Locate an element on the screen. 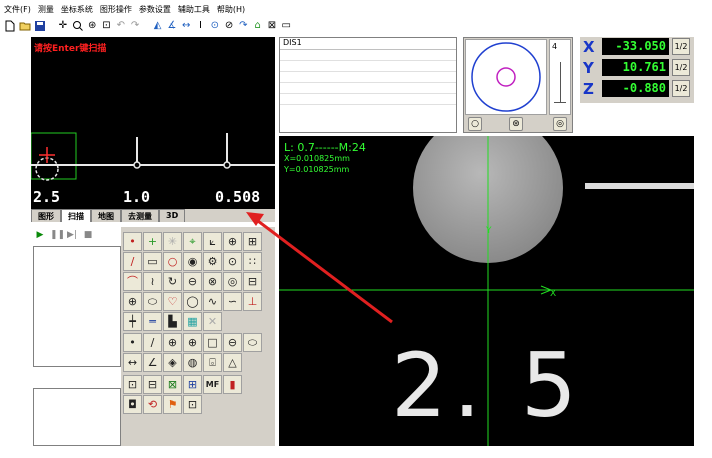 This screenshot has width=712, height=458. concentric-tool-icon: ◎ is located at coordinates (232, 281).